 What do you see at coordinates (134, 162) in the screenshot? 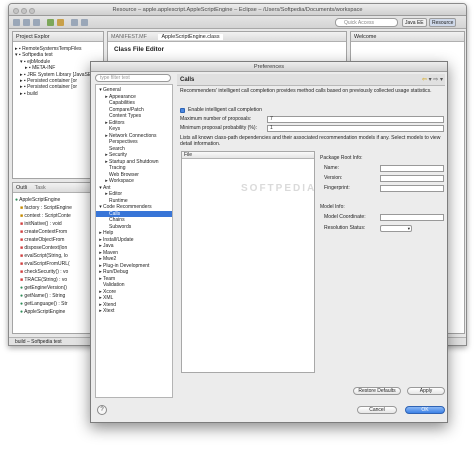
I see `nav-item: ▸Startup and Shutdown` at bounding box center [134, 162].